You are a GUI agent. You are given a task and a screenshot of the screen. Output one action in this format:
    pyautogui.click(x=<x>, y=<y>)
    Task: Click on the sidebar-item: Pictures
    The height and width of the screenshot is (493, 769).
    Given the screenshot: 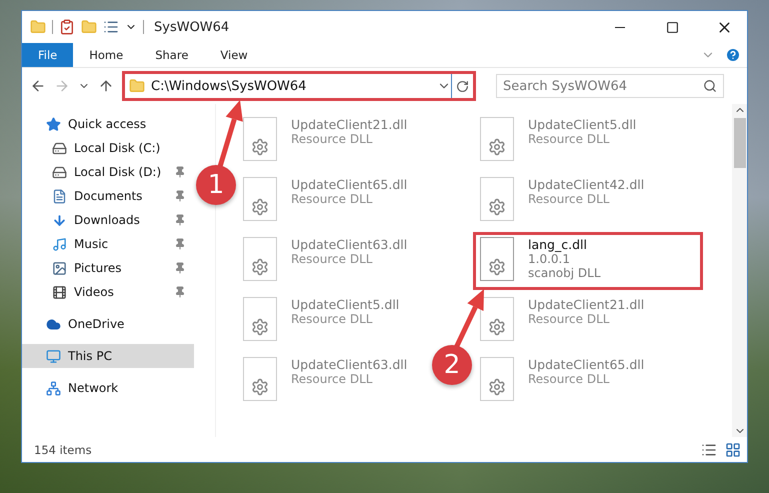 What is the action you would take?
    pyautogui.click(x=108, y=268)
    